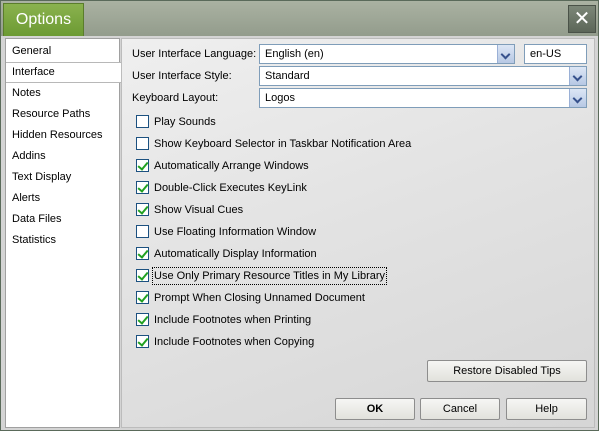 The width and height of the screenshot is (599, 431). I want to click on dialog-title: Options, so click(43, 19).